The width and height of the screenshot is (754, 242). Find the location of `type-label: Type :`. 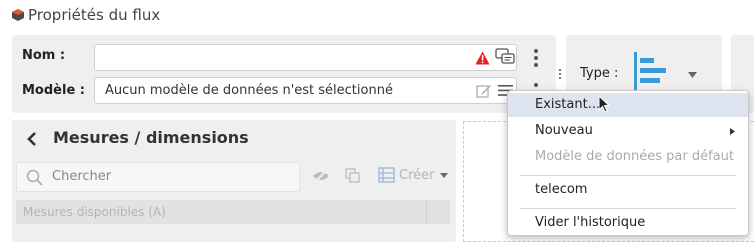

type-label: Type : is located at coordinates (599, 73).